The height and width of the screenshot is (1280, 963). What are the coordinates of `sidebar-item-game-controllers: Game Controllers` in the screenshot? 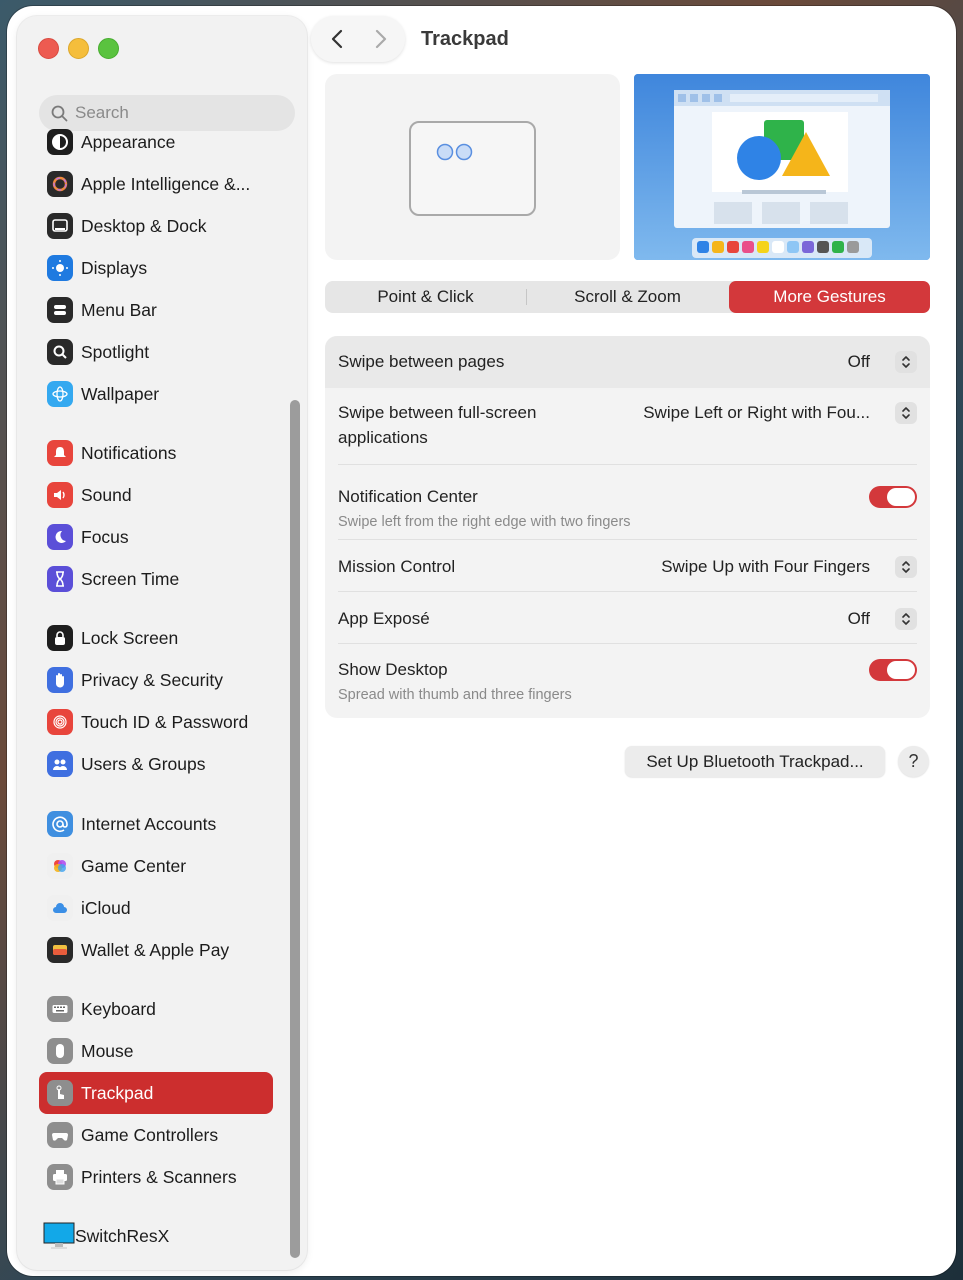 It's located at (156, 1135).